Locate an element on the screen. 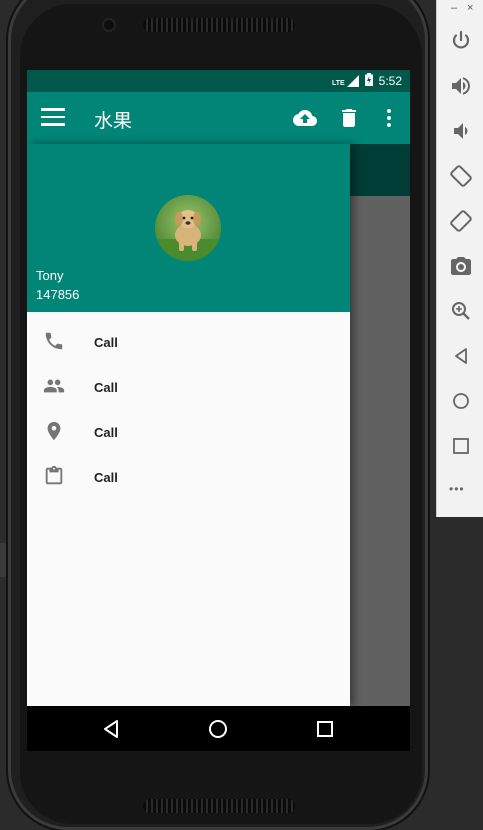 The width and height of the screenshot is (483, 830). menu-item-task: Call is located at coordinates (188, 477).